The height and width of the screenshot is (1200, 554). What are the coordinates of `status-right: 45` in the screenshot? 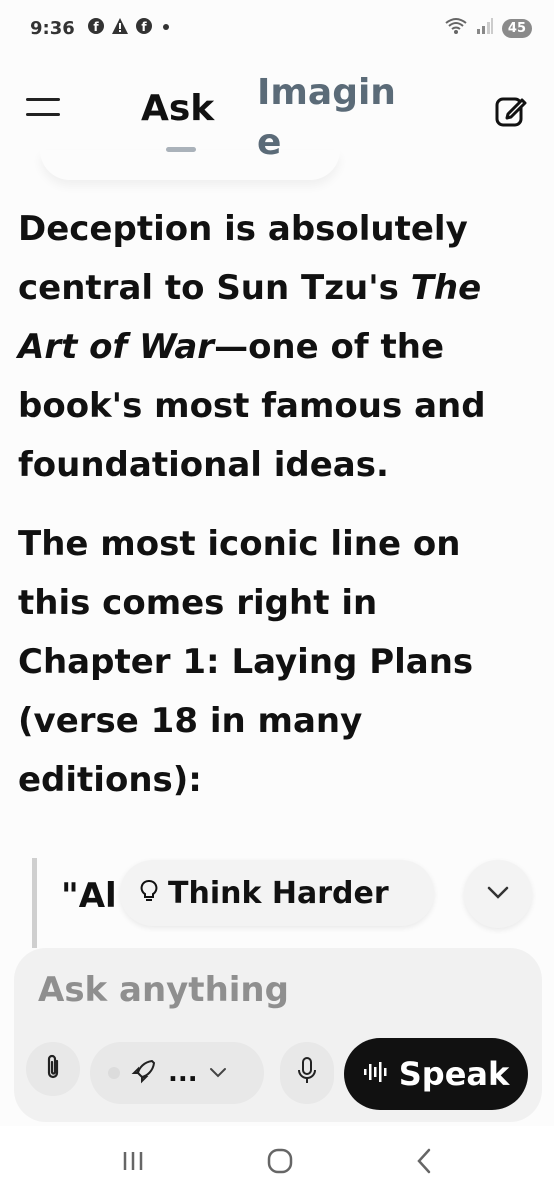 It's located at (488, 28).